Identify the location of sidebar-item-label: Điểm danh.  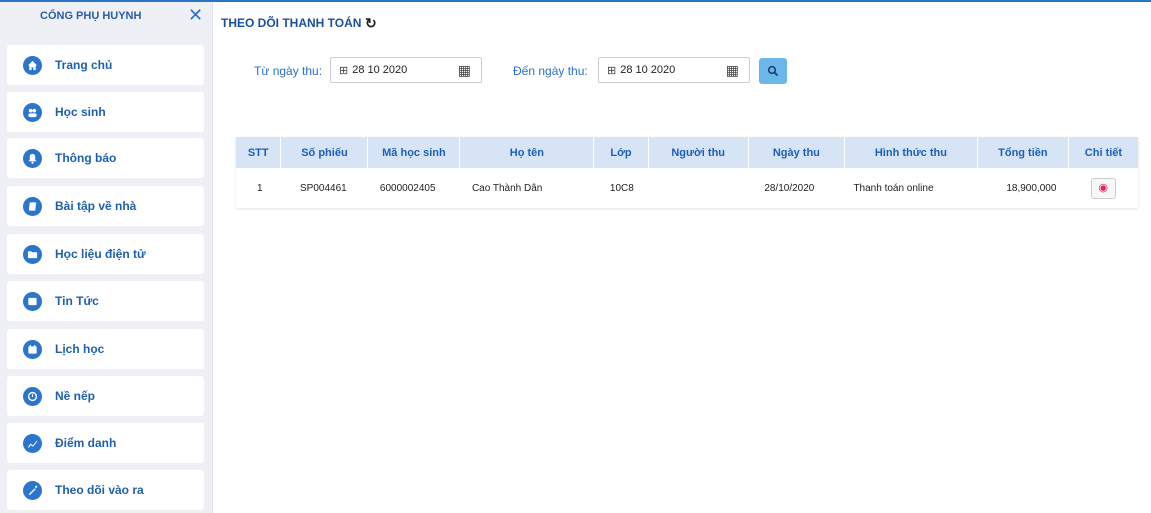
(86, 443).